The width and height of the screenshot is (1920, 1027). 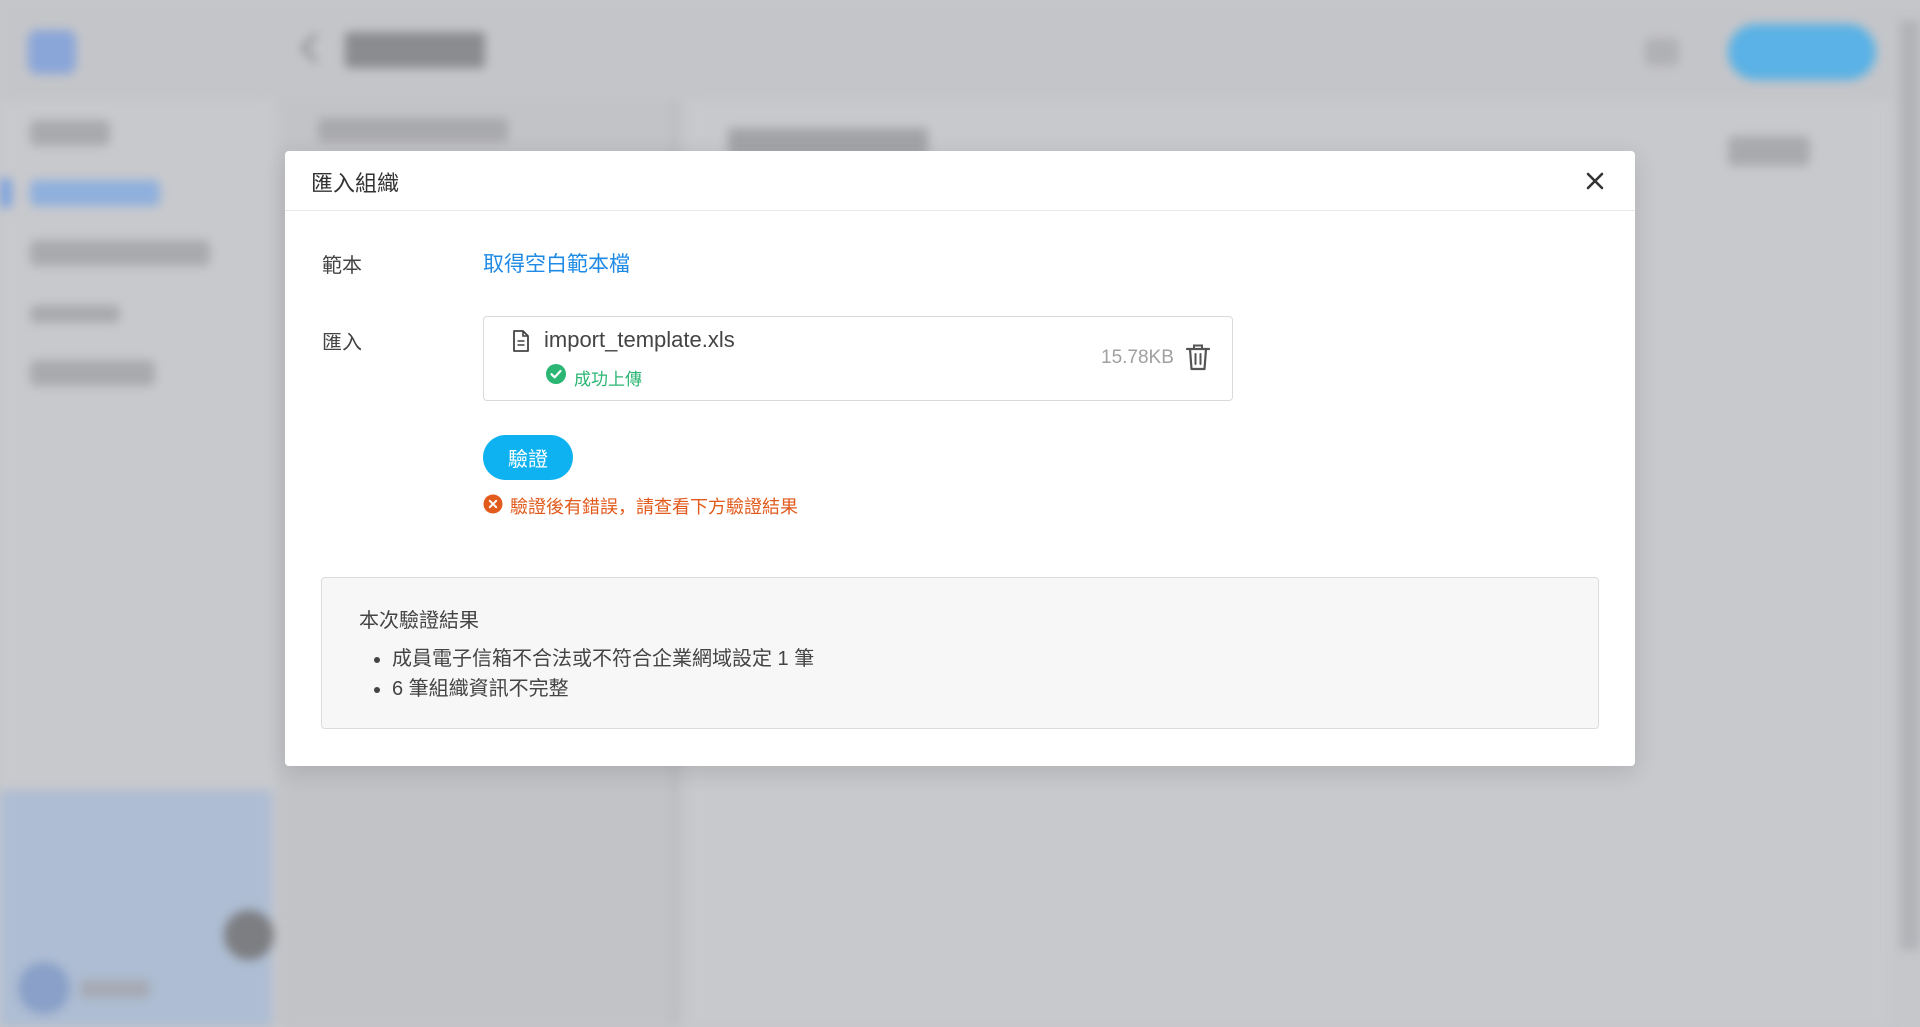 I want to click on background-header-icon, so click(x=1662, y=52).